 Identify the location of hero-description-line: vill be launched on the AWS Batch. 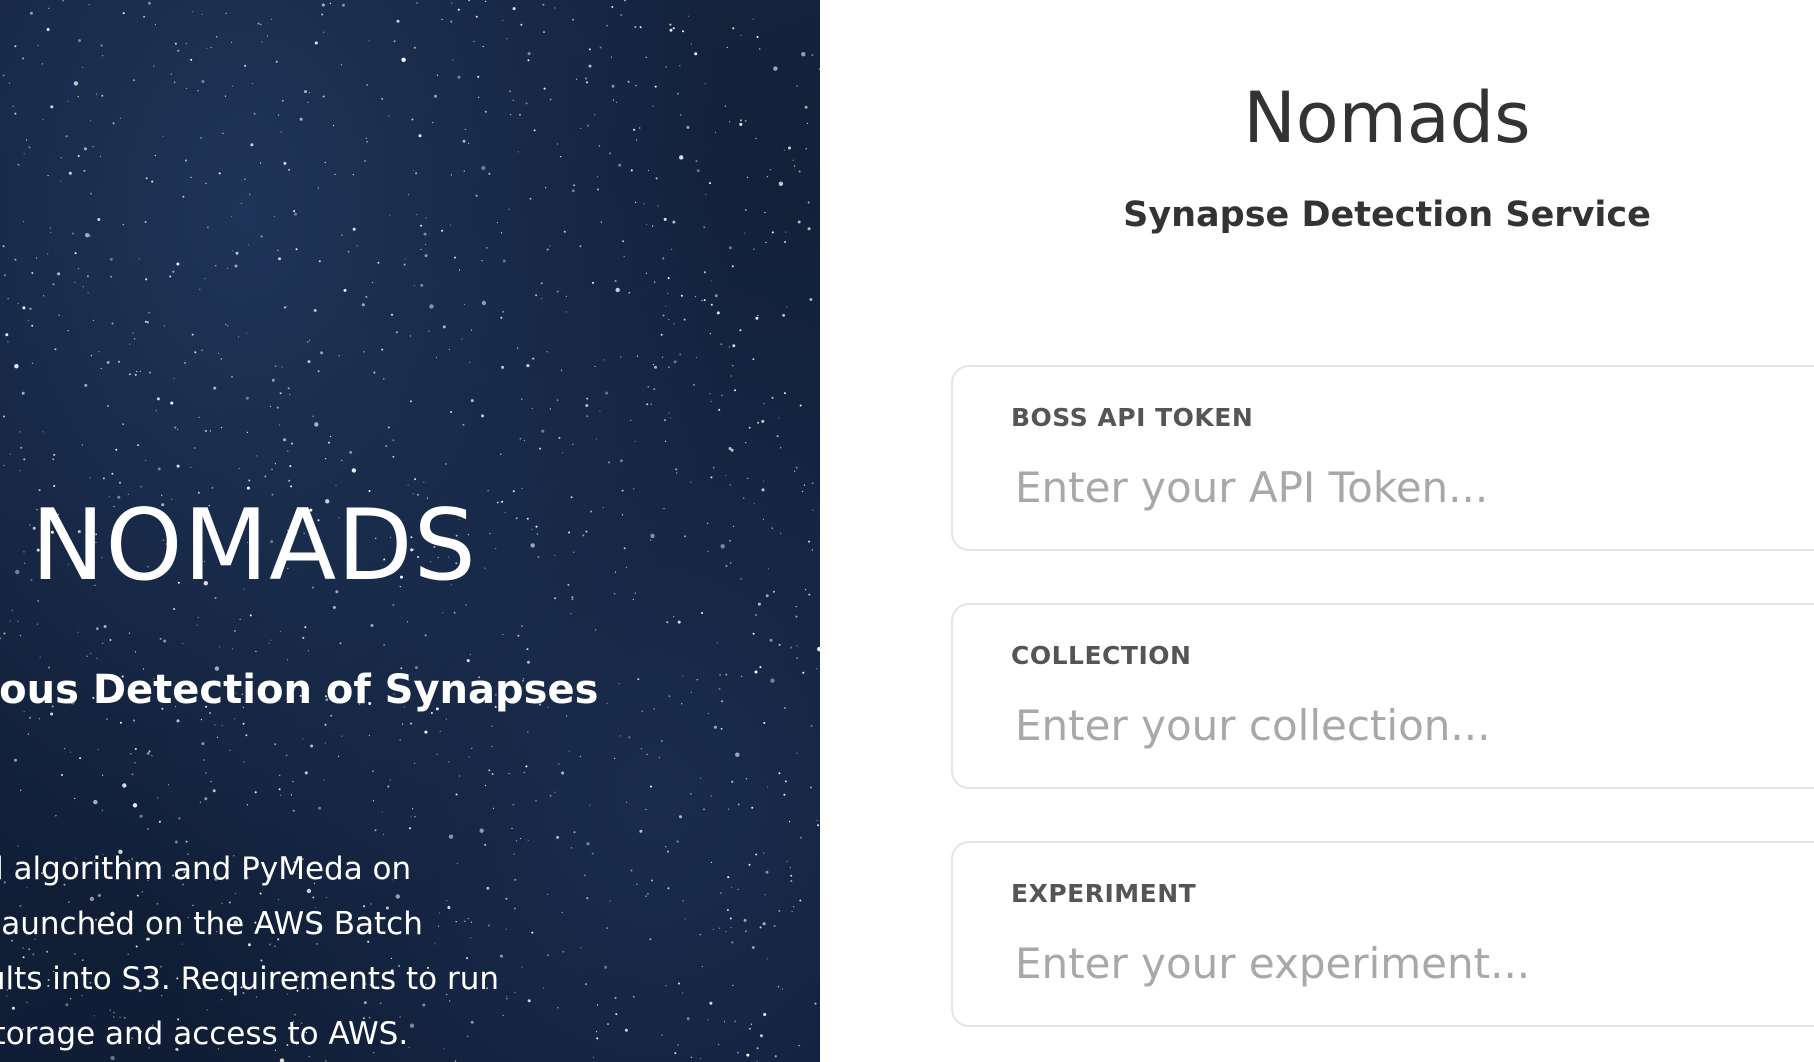
(211, 924).